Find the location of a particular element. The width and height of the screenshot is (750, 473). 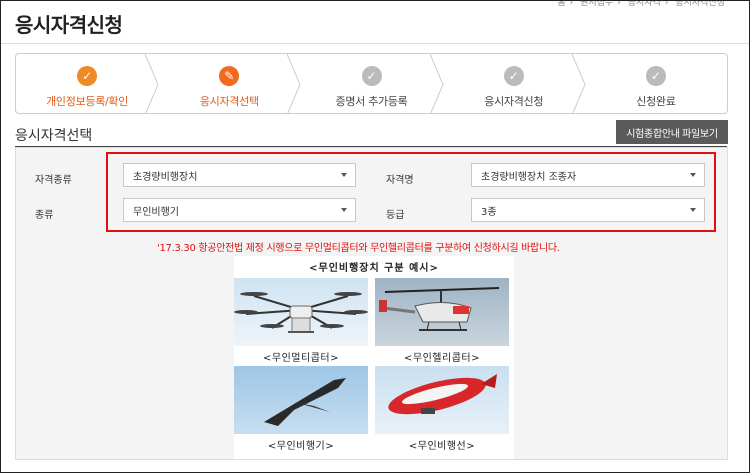

airship-image is located at coordinates (442, 400).